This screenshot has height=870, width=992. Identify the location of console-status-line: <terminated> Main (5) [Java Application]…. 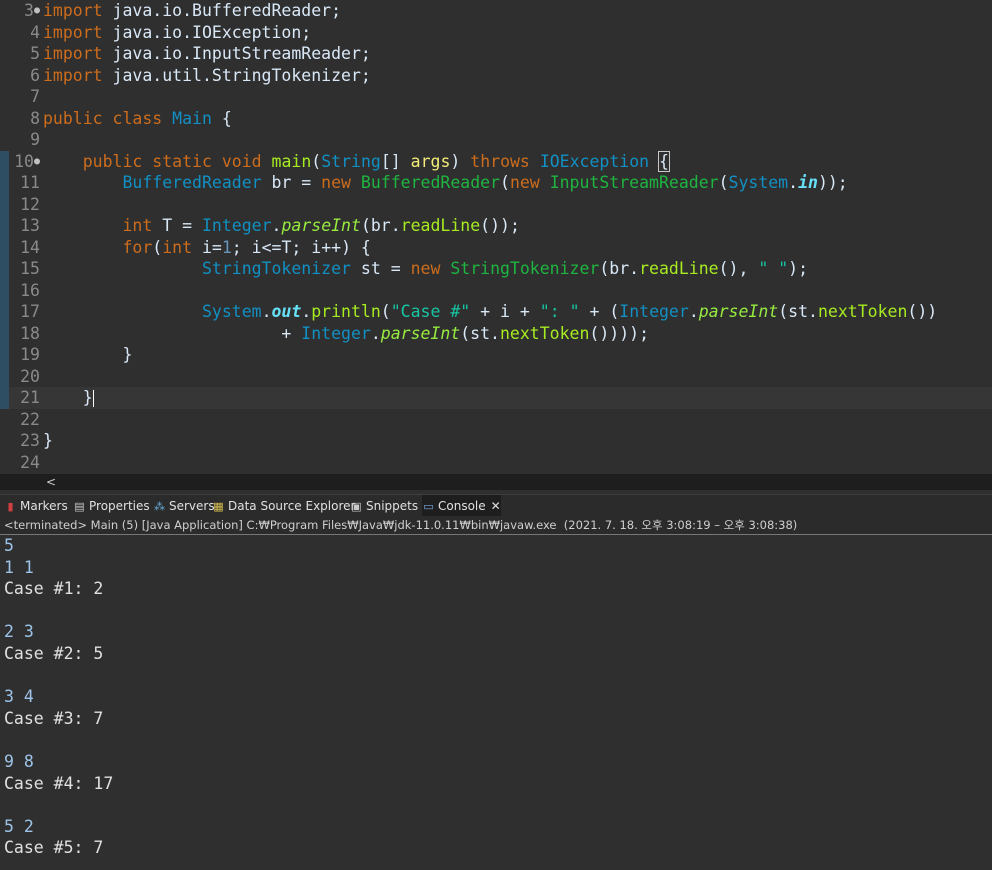
(496, 525).